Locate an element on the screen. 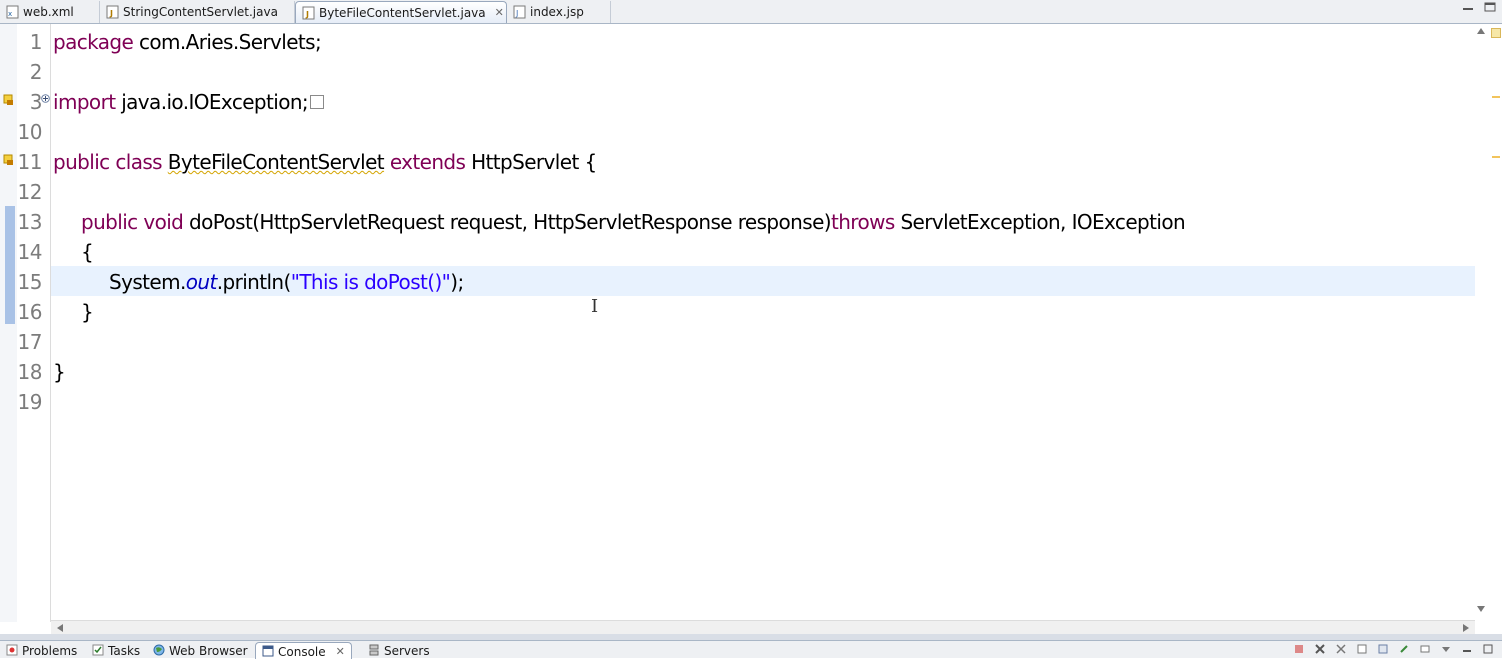  tab-console: Console ✕ is located at coordinates (303, 650).